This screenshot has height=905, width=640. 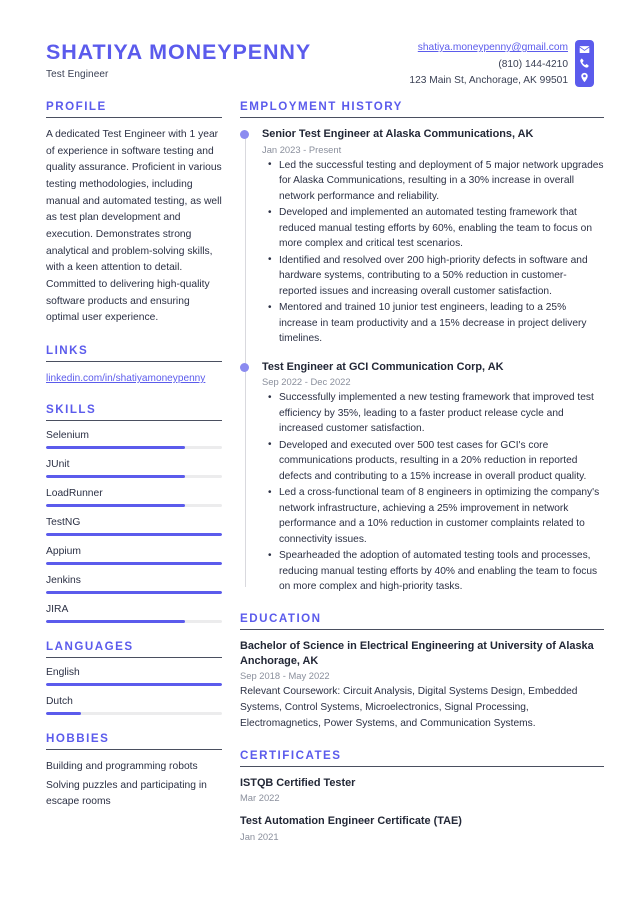 I want to click on section-languages: LANGUAGES English Dutch, so click(x=134, y=678).